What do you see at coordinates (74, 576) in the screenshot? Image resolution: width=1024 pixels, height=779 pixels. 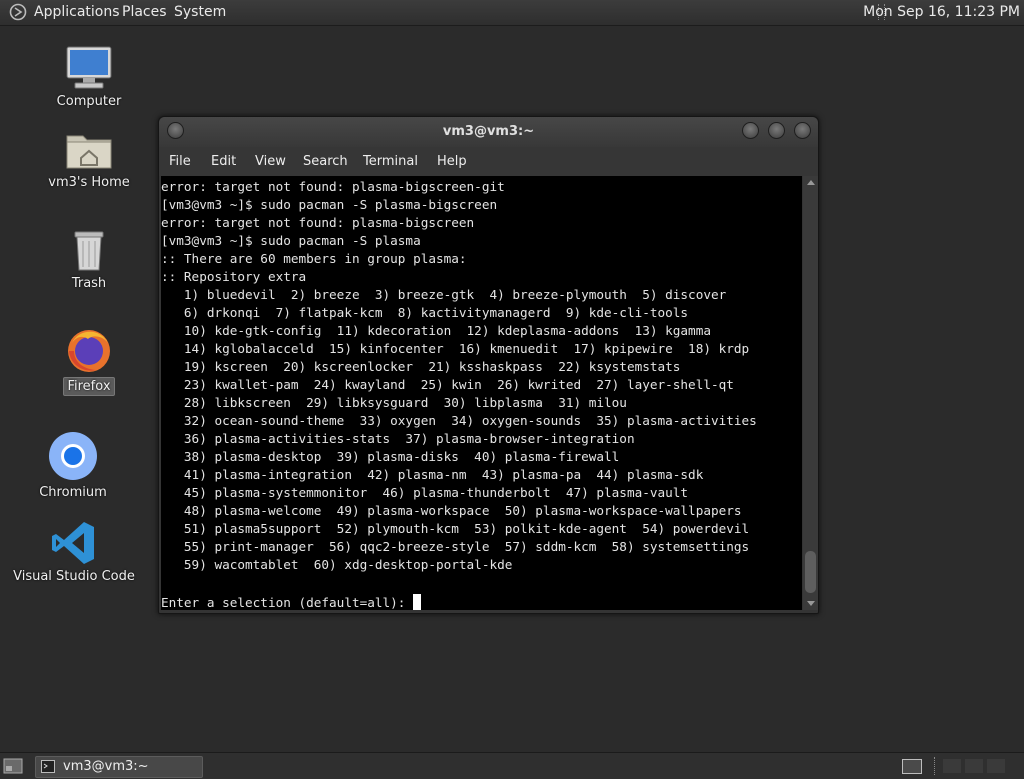 I see `desktop-icon-label: Visual Studio Code` at bounding box center [74, 576].